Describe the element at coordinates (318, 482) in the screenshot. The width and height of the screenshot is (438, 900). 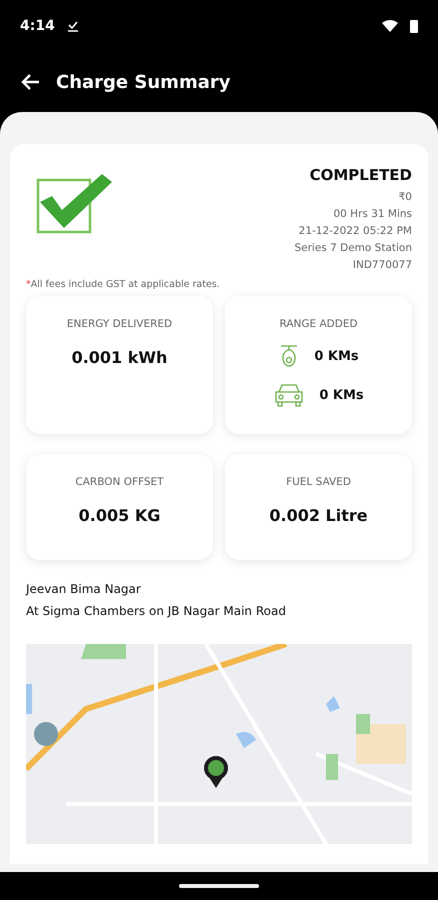
I see `metric-label: FUEL SAVED` at that location.